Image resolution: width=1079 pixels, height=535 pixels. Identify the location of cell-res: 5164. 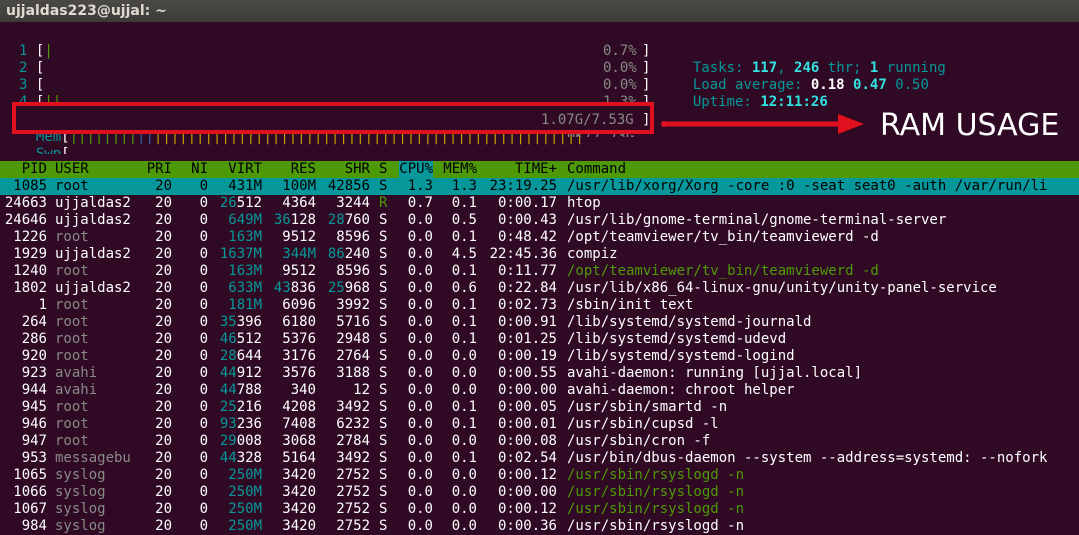
(299, 458).